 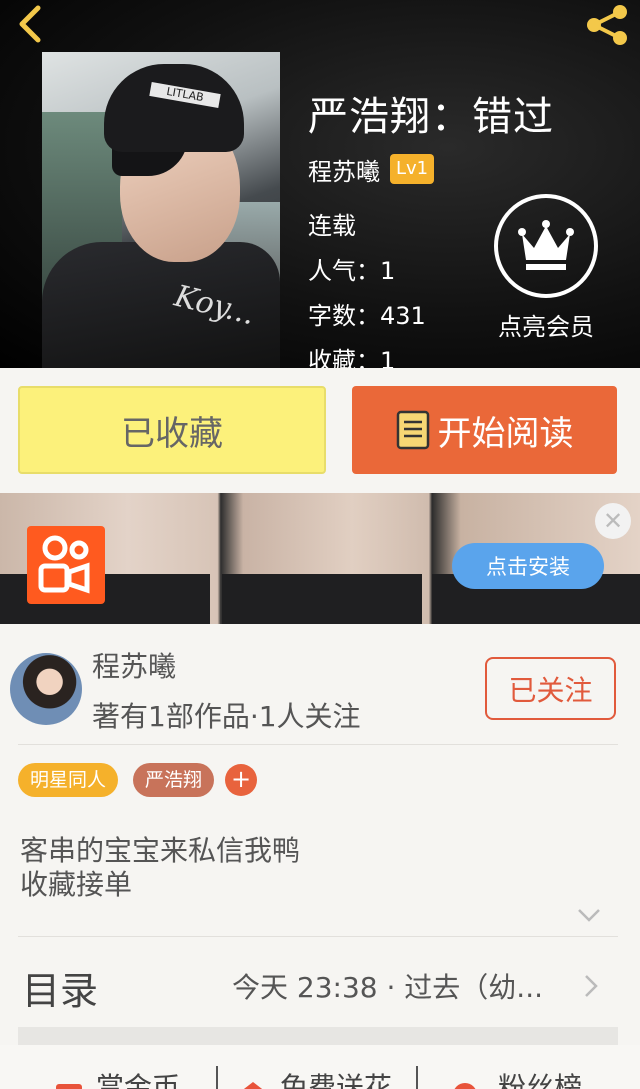 I want to click on share-icon, so click(x=607, y=25).